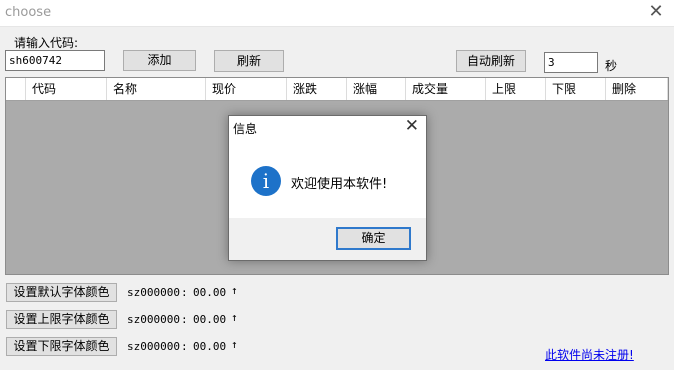 This screenshot has height=370, width=674. Describe the element at coordinates (246, 89) in the screenshot. I see `column-header-price: 现价` at that location.